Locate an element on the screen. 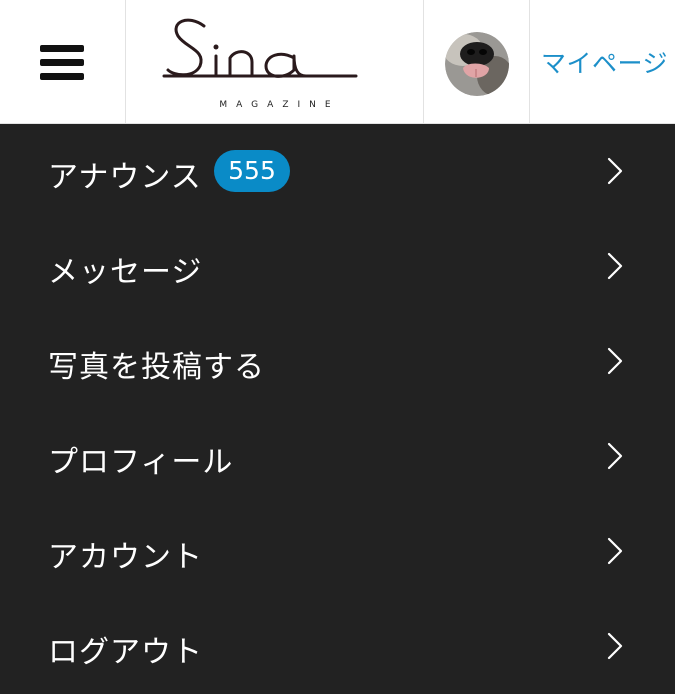 Image resolution: width=675 pixels, height=694 pixels. avatar is located at coordinates (477, 64).